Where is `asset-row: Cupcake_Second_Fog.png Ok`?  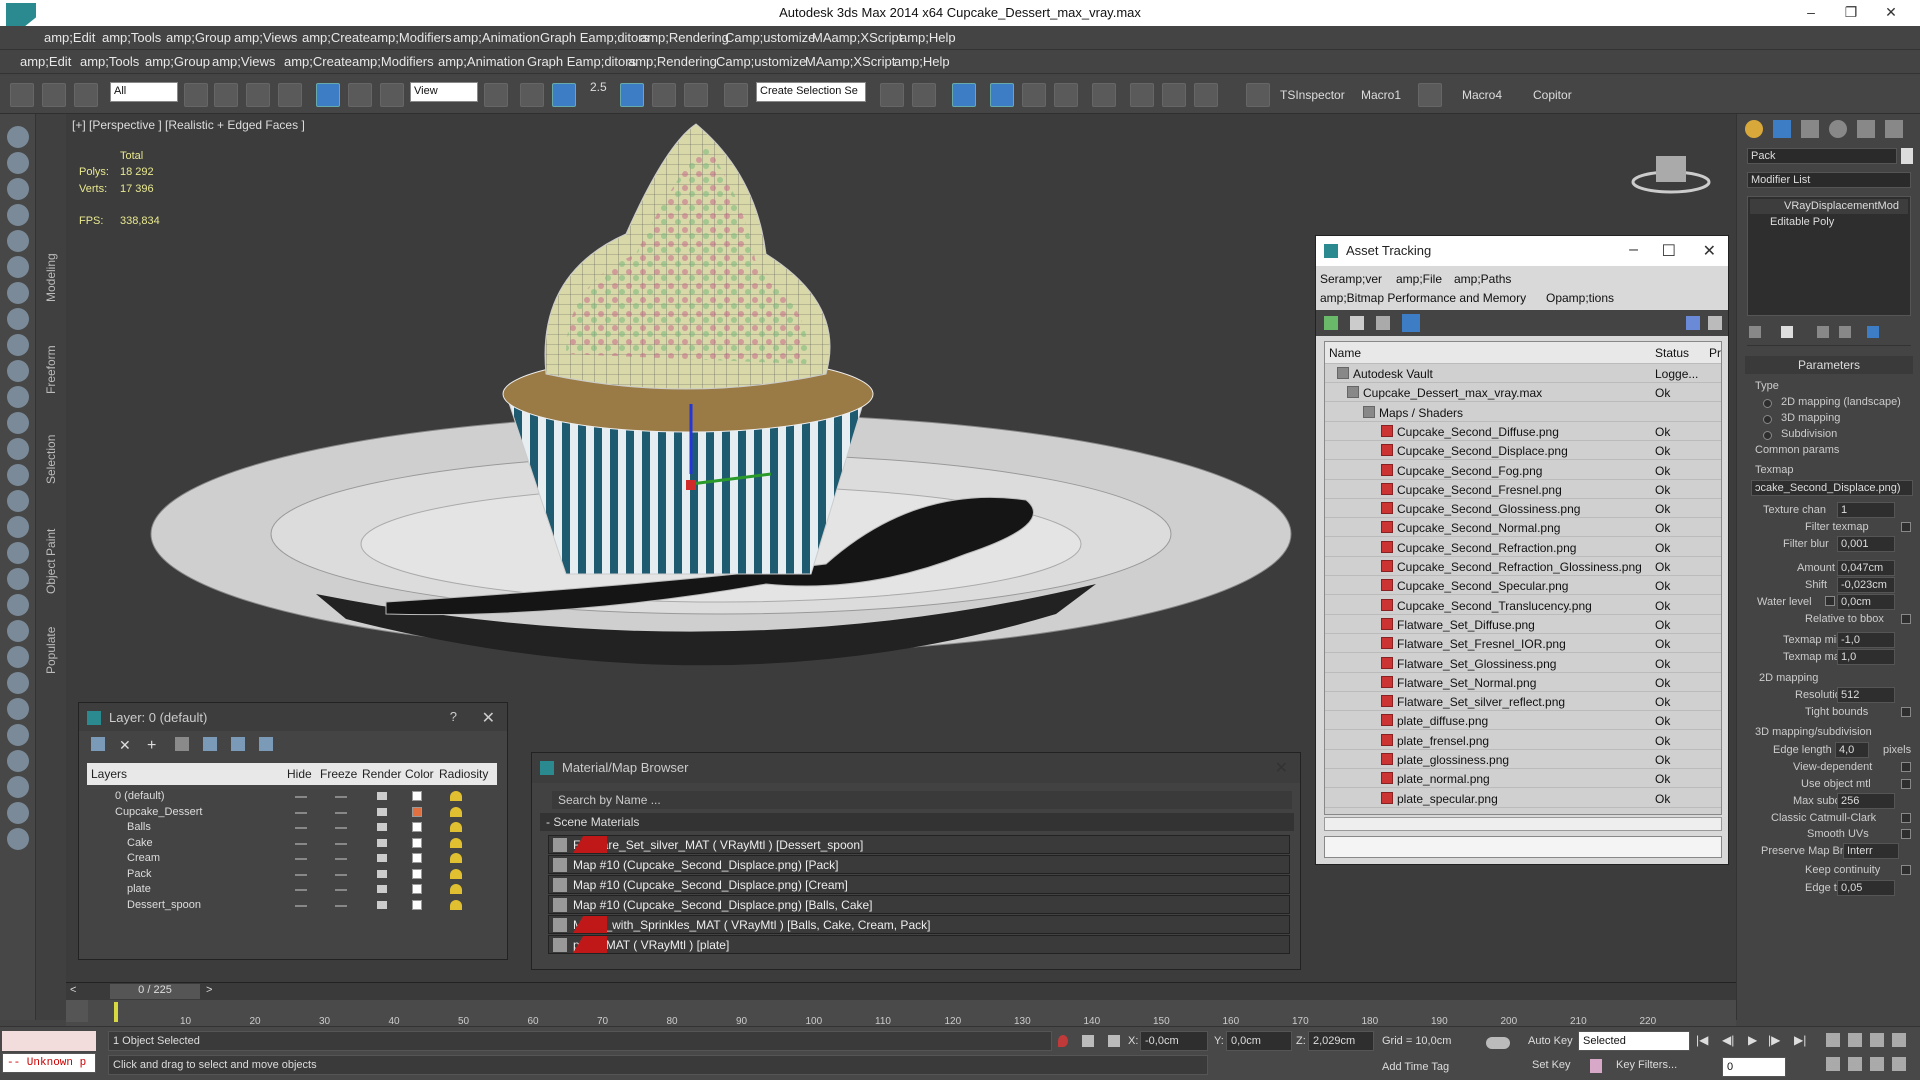
asset-row: Cupcake_Second_Fog.png Ok is located at coordinates (1523, 470).